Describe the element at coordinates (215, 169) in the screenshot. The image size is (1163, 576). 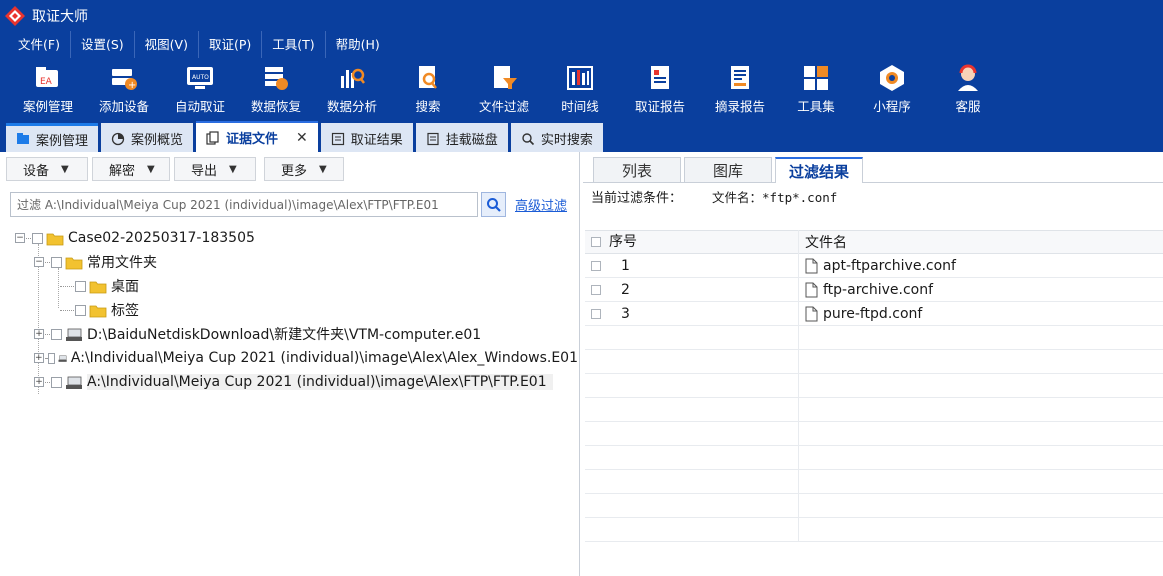
I see `export-dropdown-button: 导出 ▼` at that location.